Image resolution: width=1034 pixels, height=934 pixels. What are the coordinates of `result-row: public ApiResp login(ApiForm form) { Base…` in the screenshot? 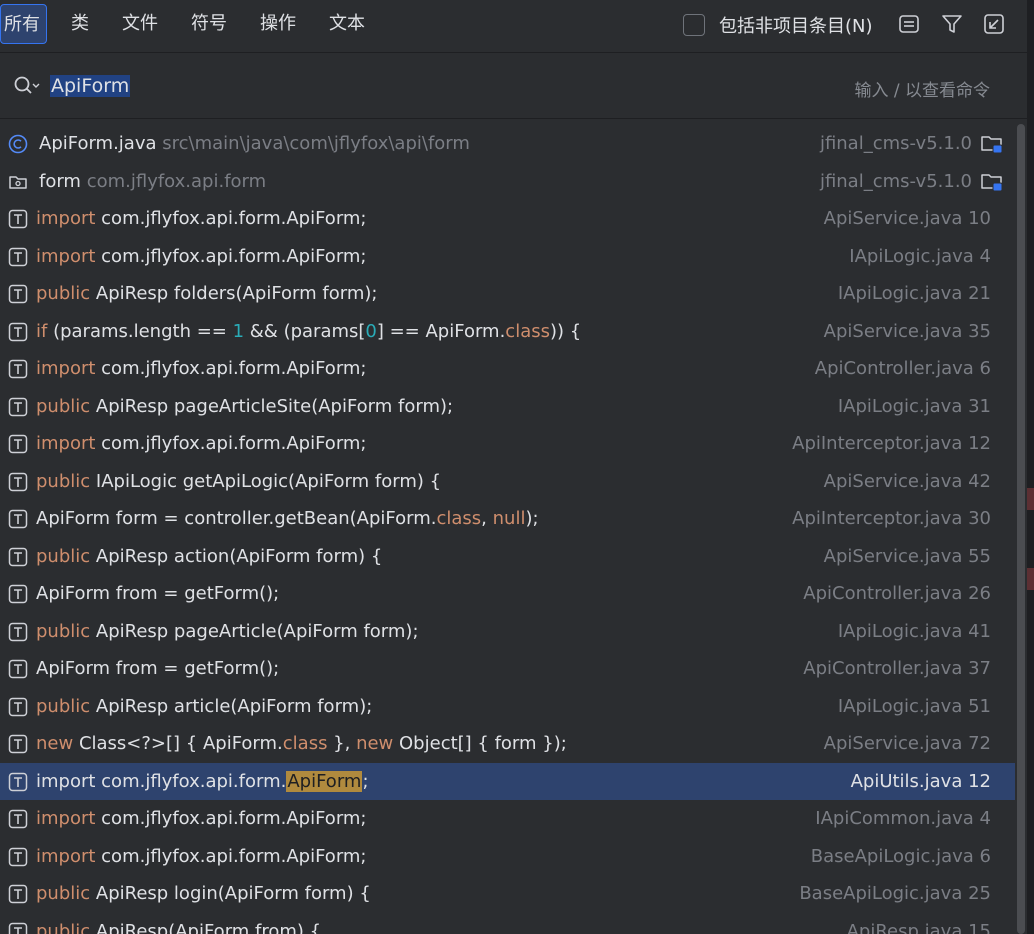 It's located at (507, 894).